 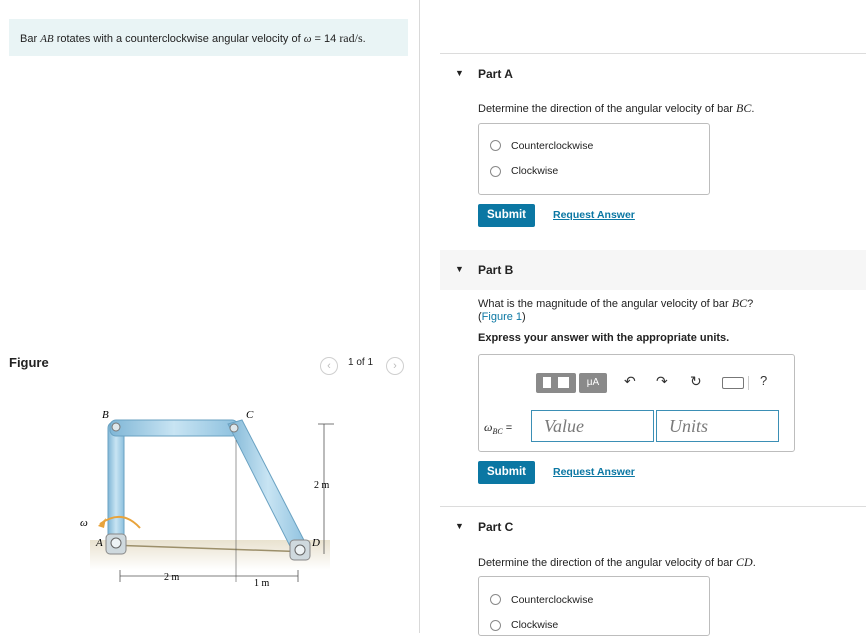 I want to click on previous-figure-button: ‹, so click(x=329, y=366).